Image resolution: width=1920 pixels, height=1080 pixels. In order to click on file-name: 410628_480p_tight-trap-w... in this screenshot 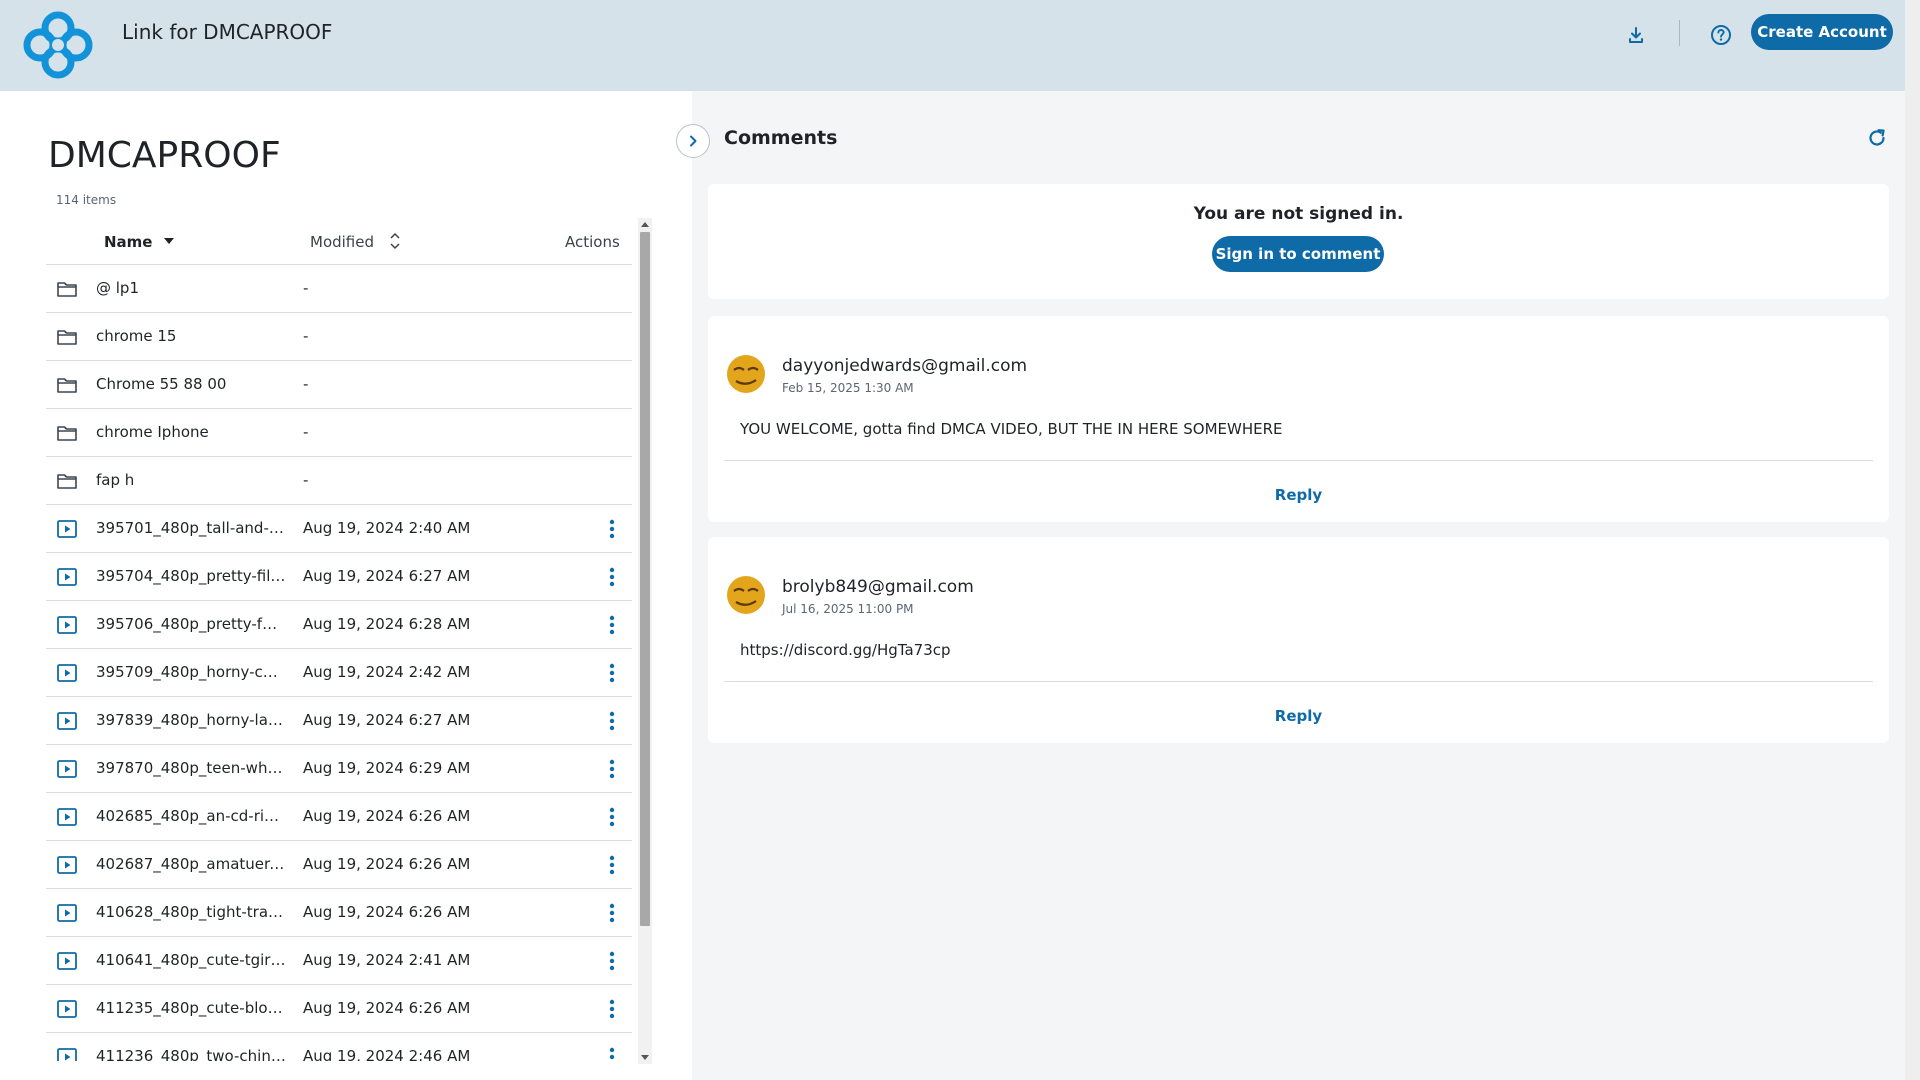, I will do `click(191, 912)`.